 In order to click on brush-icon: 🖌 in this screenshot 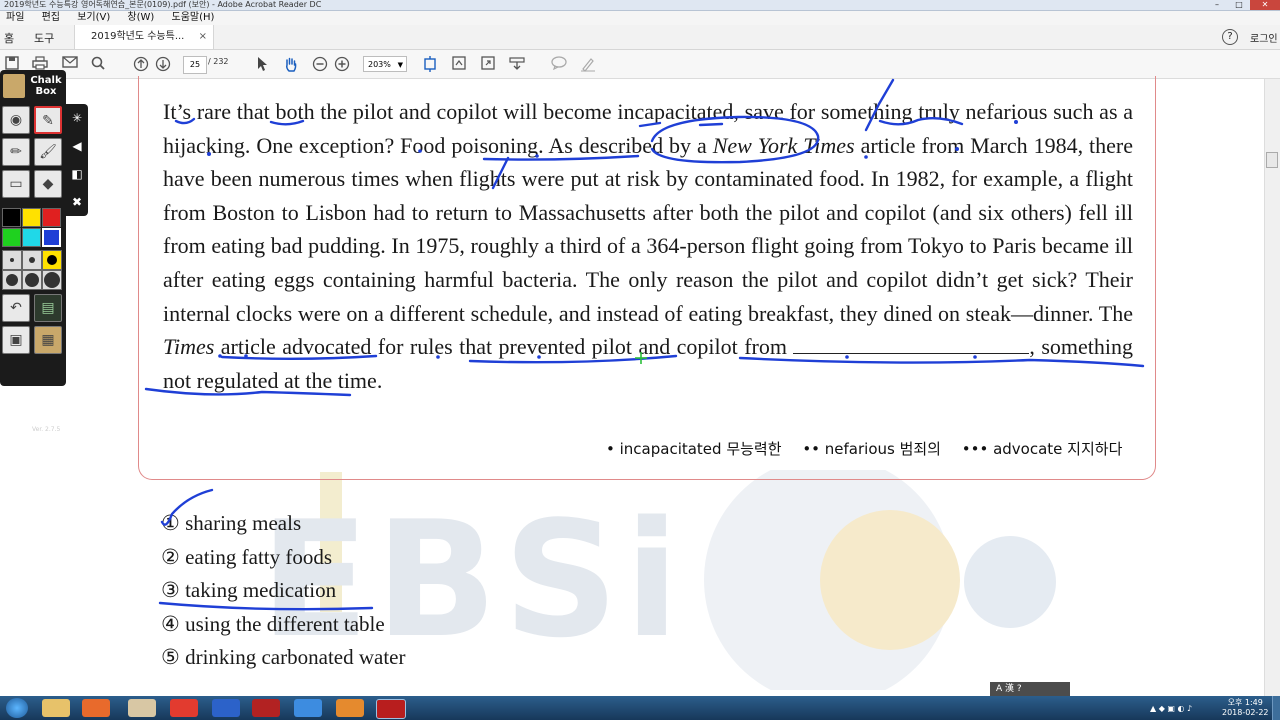, I will do `click(48, 152)`.